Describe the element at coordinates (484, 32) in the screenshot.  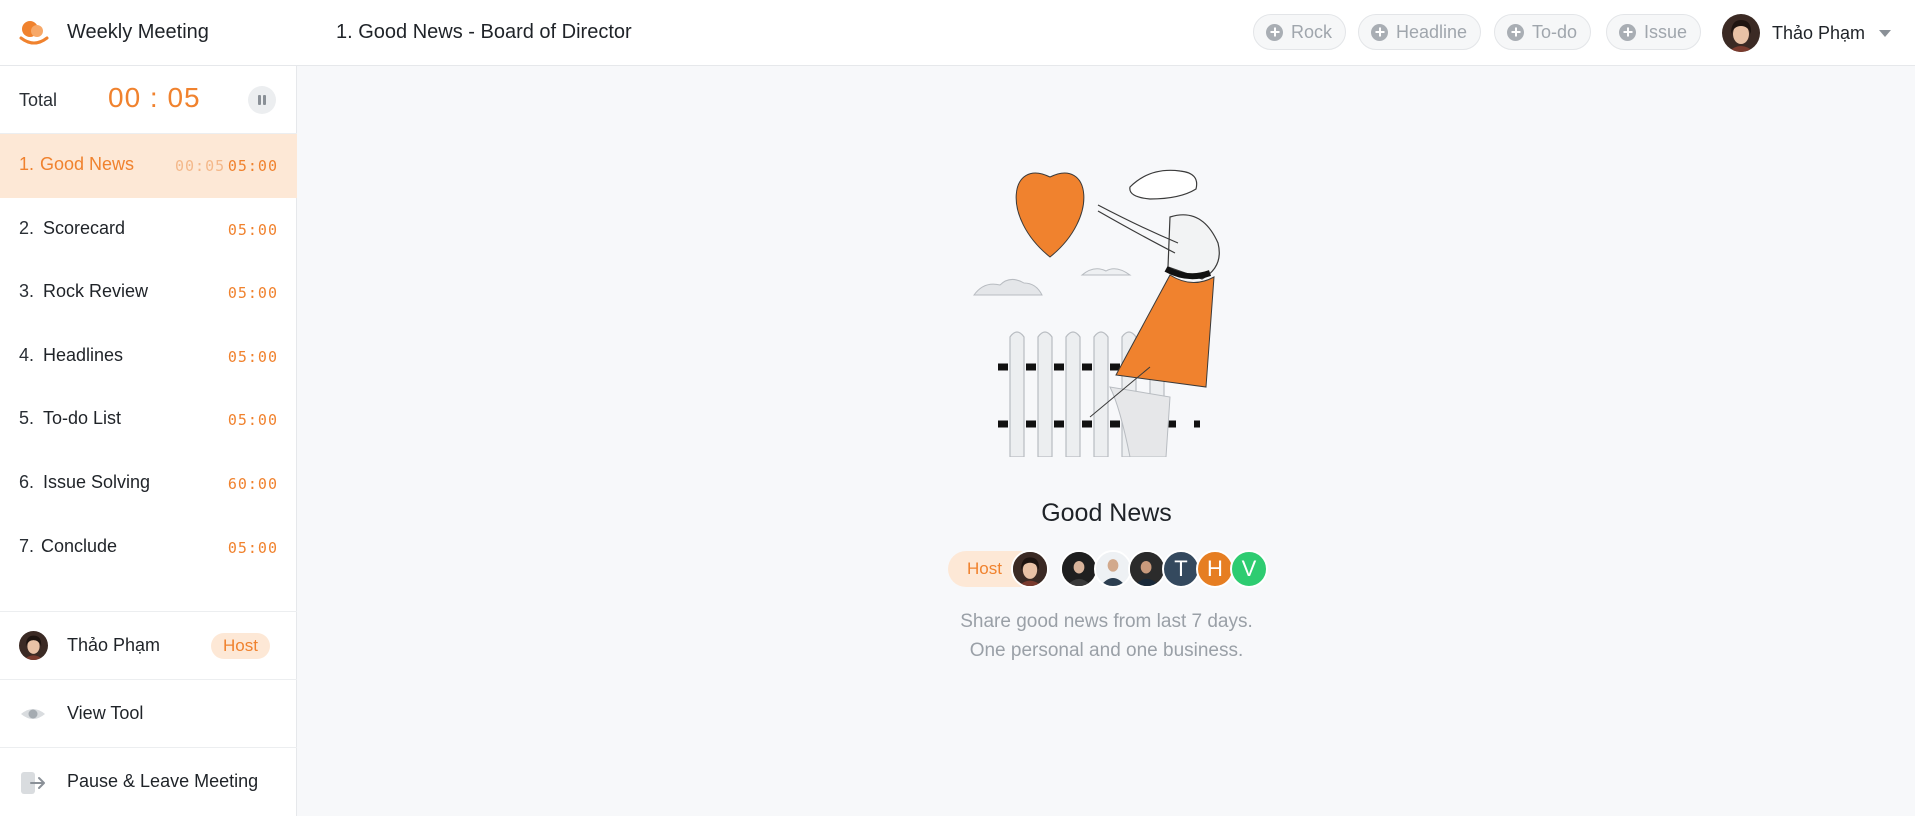
I see `page-title: 1. Good News - Board of Director` at that location.